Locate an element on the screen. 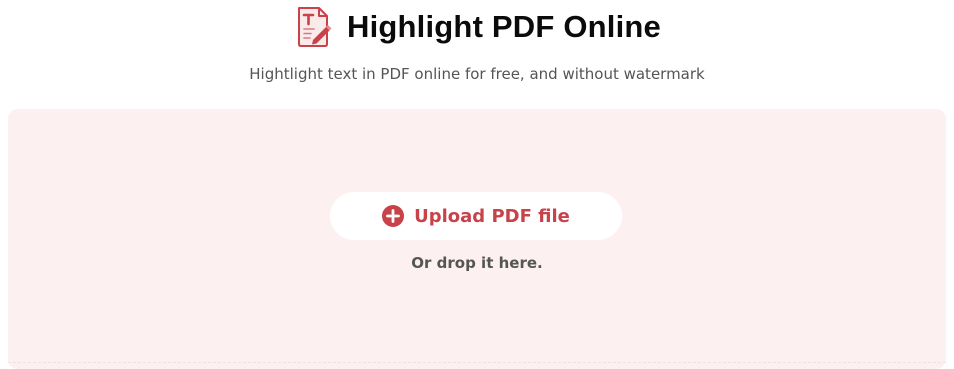  drop-hint-text: Or drop it here. is located at coordinates (477, 263).